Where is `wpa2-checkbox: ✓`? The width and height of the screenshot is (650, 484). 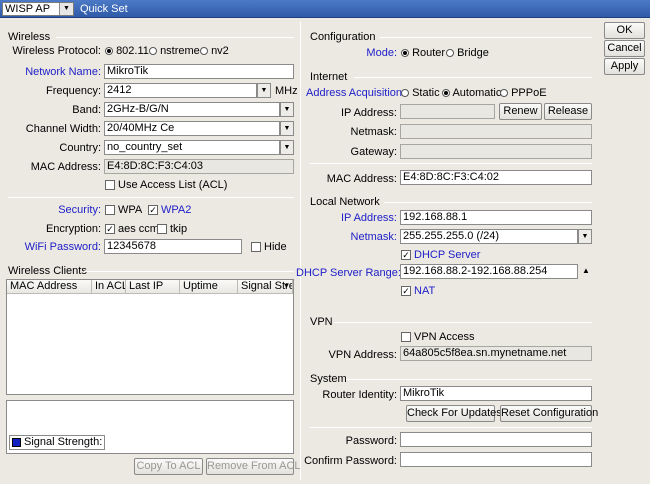
wpa2-checkbox: ✓ is located at coordinates (153, 210).